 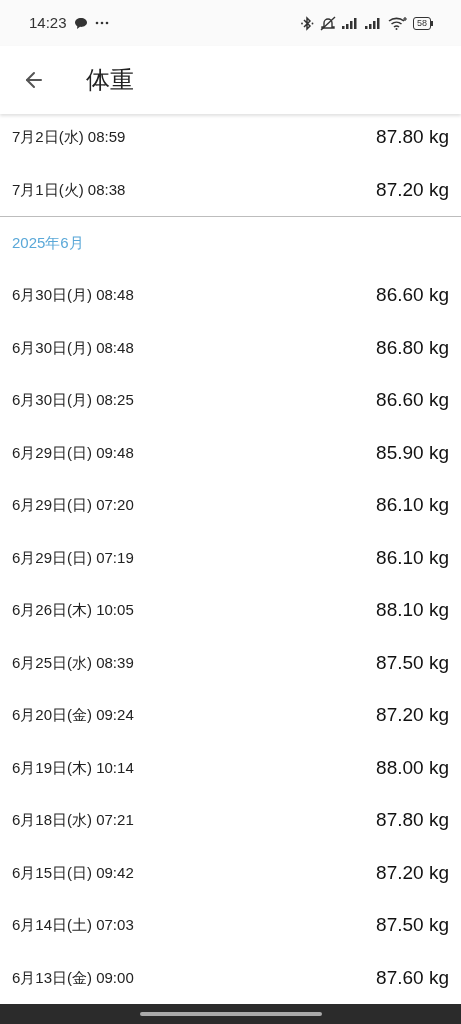 What do you see at coordinates (73, 452) in the screenshot?
I see `entry-date: 6月29日(日) 09:48` at bounding box center [73, 452].